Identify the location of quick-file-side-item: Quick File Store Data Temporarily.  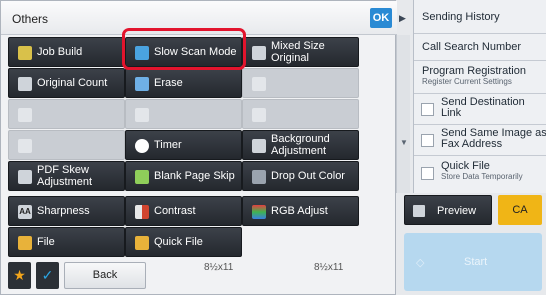
(480, 174).